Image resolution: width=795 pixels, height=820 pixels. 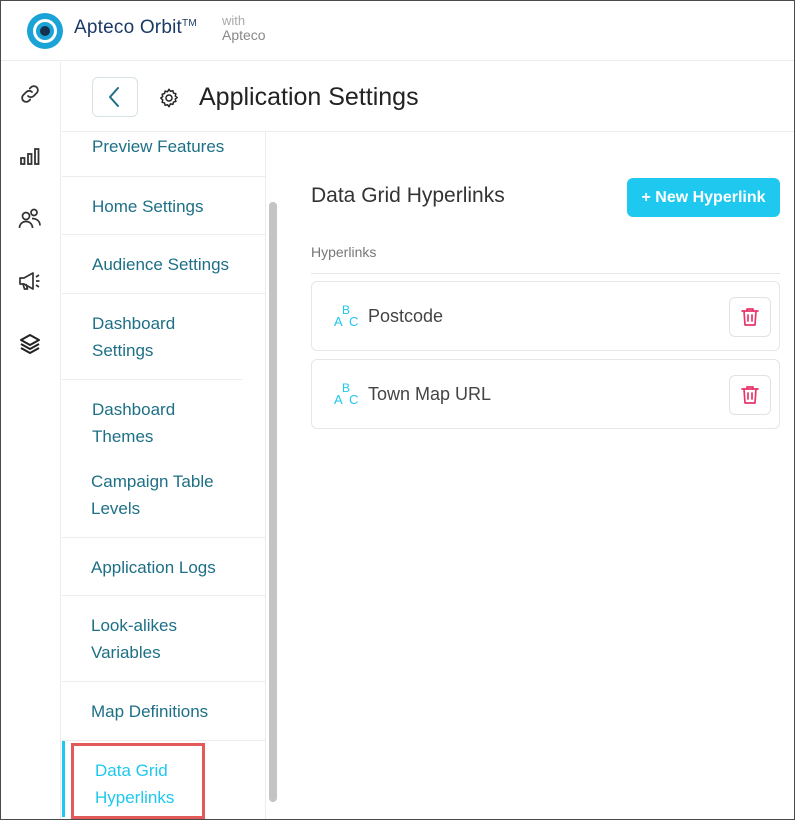 What do you see at coordinates (30, 94) in the screenshot?
I see `link-icon` at bounding box center [30, 94].